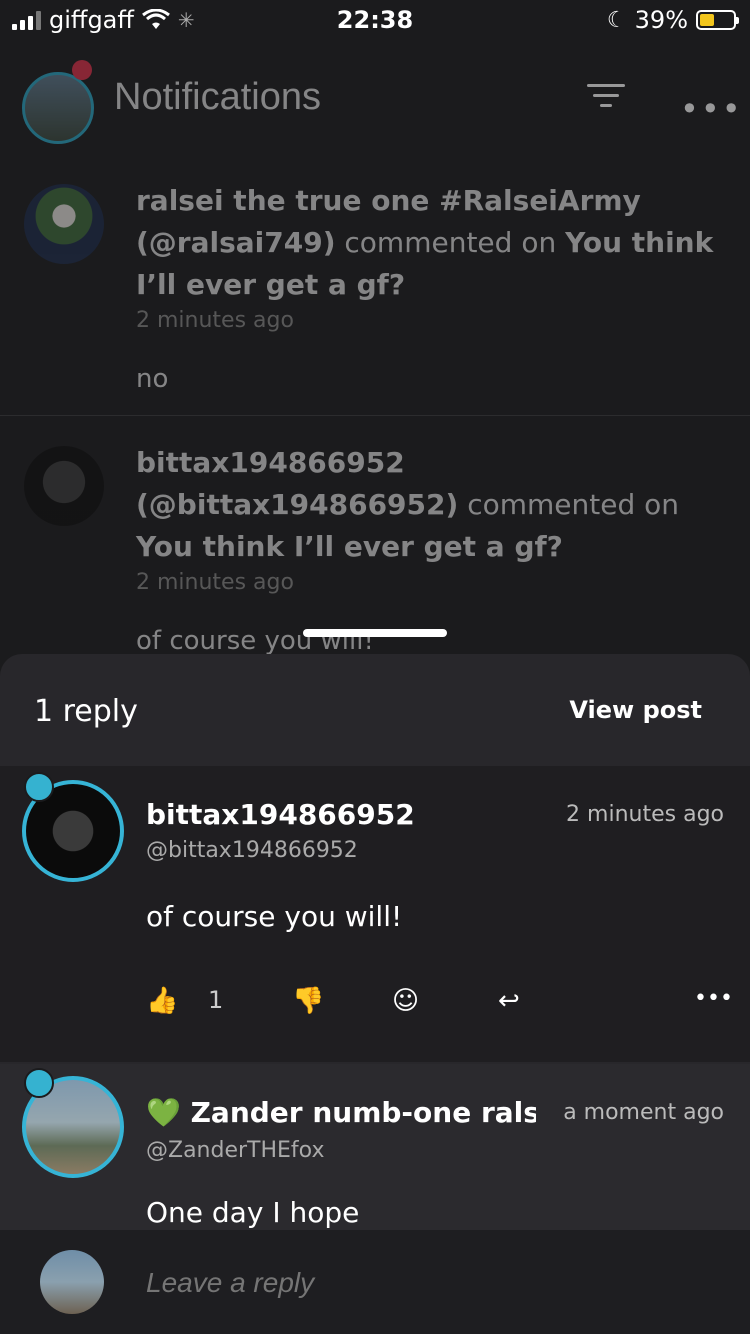  I want to click on heart-icon: 💚, so click(163, 1112).